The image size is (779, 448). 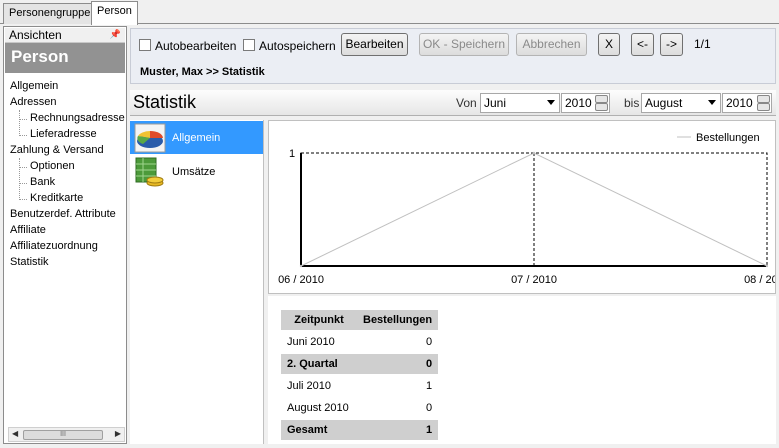 What do you see at coordinates (15, 433) in the screenshot?
I see `scroll-left-icon: ◀` at bounding box center [15, 433].